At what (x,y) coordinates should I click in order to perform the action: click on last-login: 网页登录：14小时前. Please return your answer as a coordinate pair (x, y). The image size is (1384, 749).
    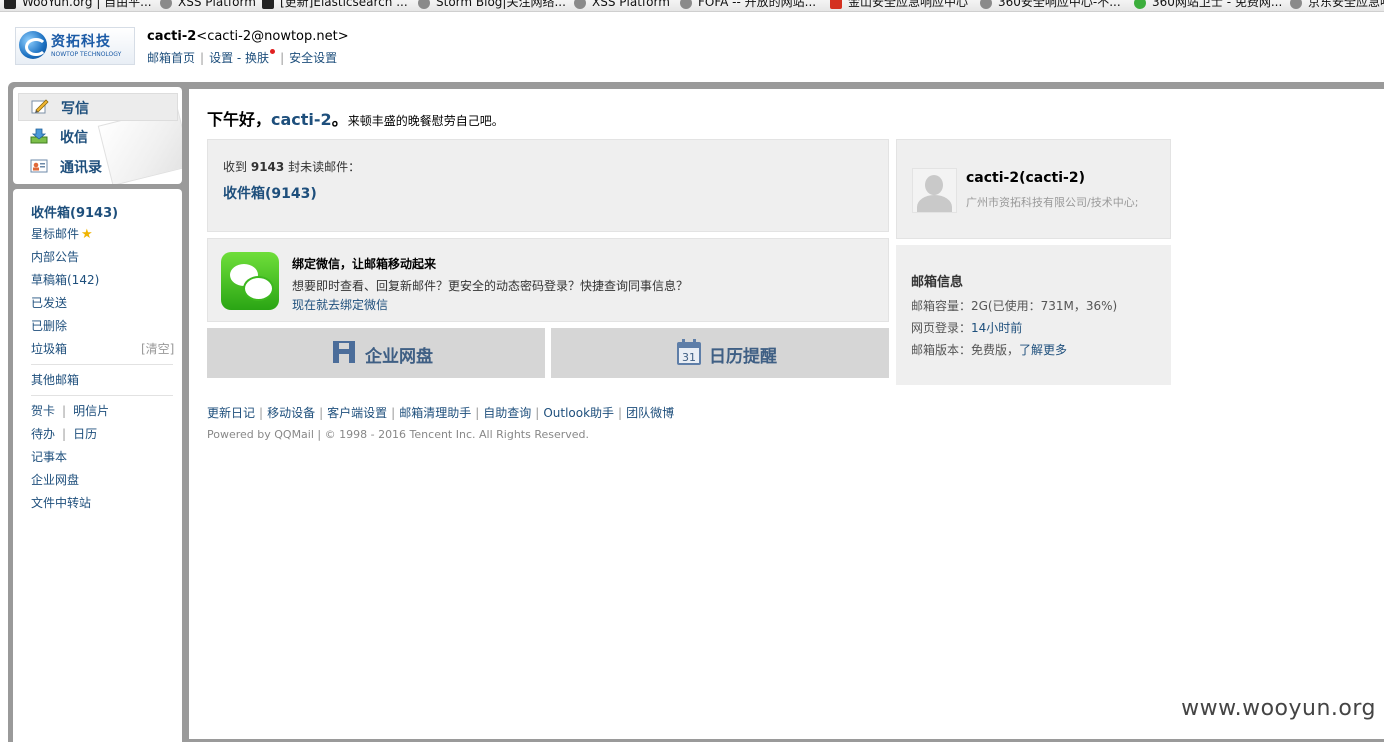
    Looking at the image, I should click on (967, 328).